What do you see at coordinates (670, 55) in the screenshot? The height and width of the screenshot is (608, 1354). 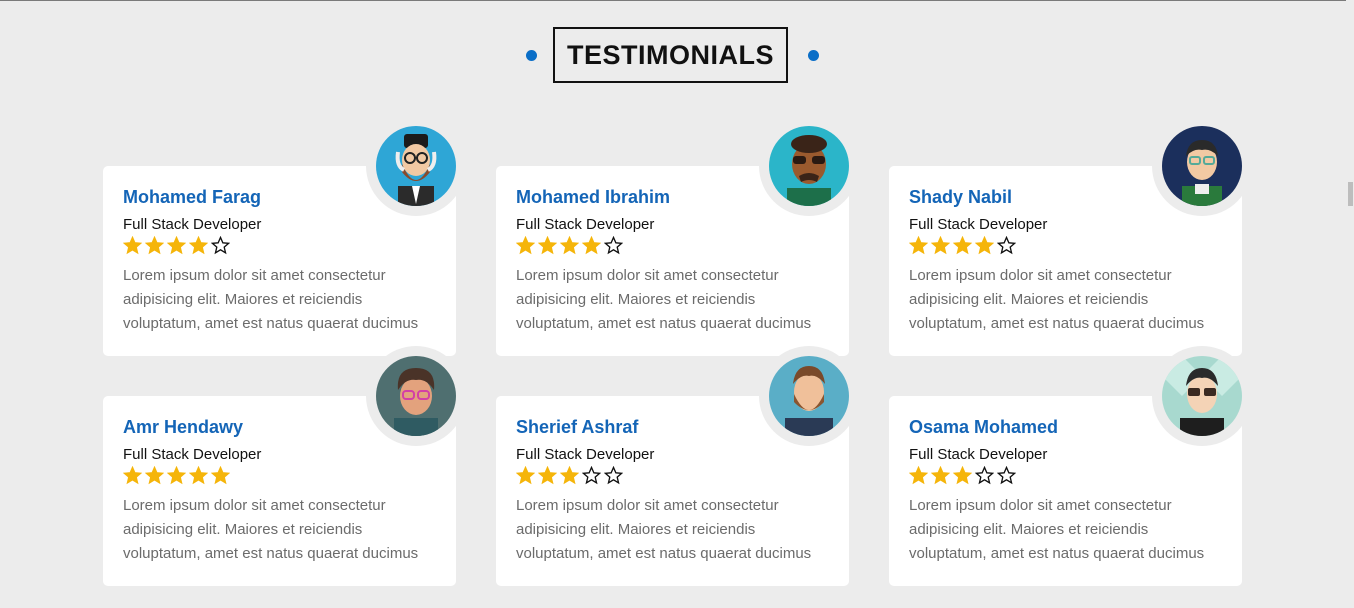 I see `section-title: TESTIMONIALS` at bounding box center [670, 55].